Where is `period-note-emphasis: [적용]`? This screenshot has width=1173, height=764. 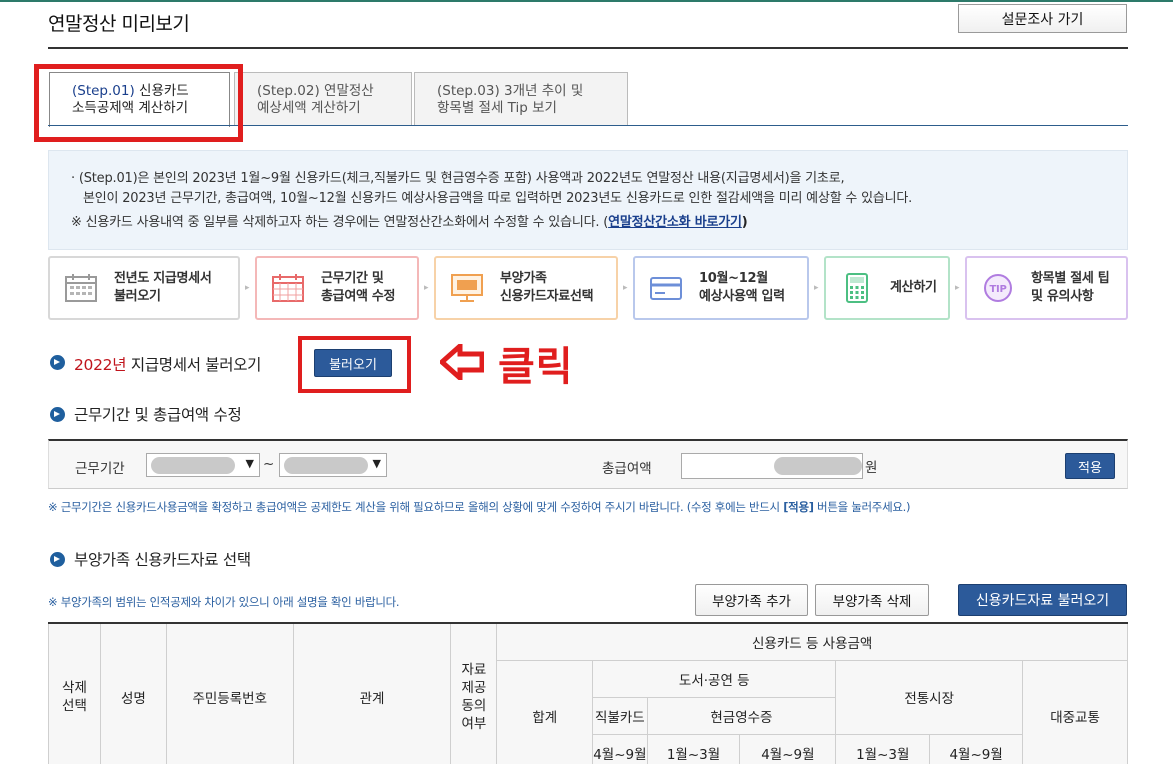 period-note-emphasis: [적용] is located at coordinates (798, 507).